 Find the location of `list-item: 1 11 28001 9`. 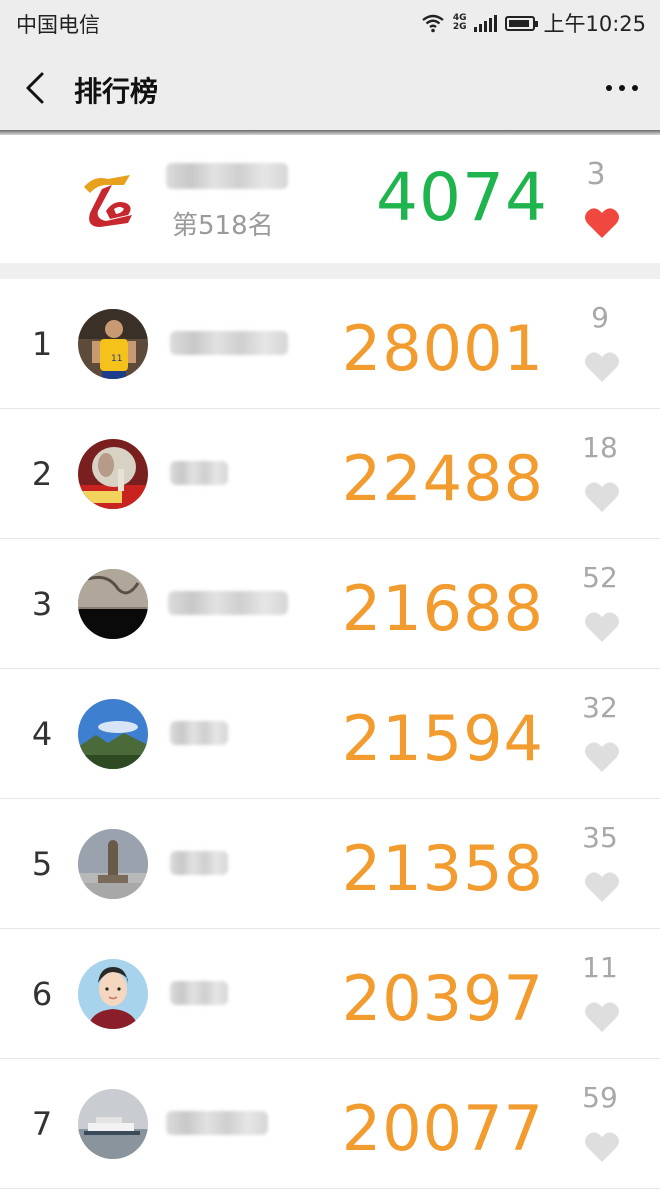

list-item: 1 11 28001 9 is located at coordinates (330, 344).